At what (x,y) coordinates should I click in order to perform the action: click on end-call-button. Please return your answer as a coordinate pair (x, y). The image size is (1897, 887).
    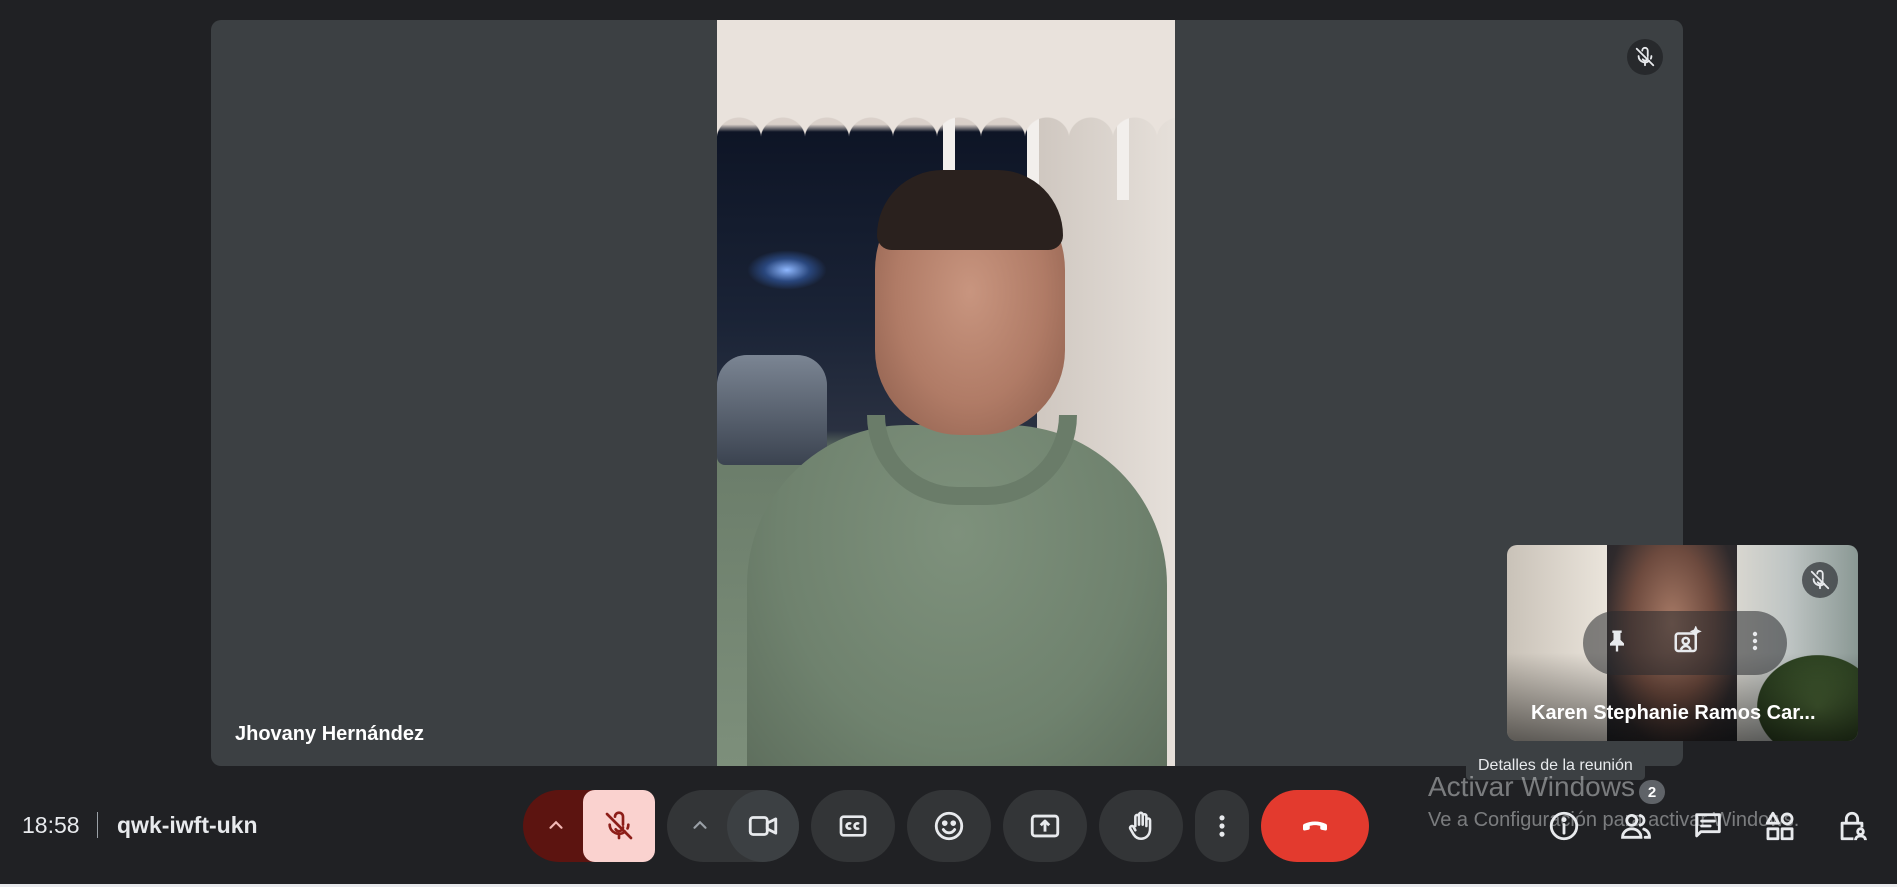
    Looking at the image, I should click on (1315, 826).